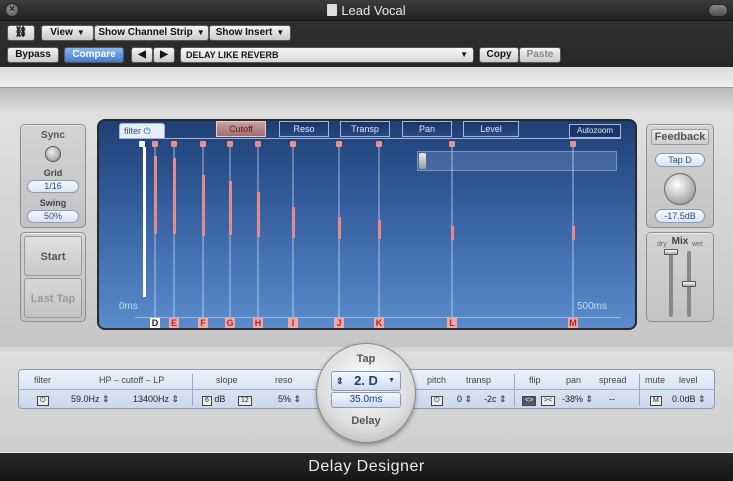  I want to click on selected-tap: 2. D, so click(366, 380).